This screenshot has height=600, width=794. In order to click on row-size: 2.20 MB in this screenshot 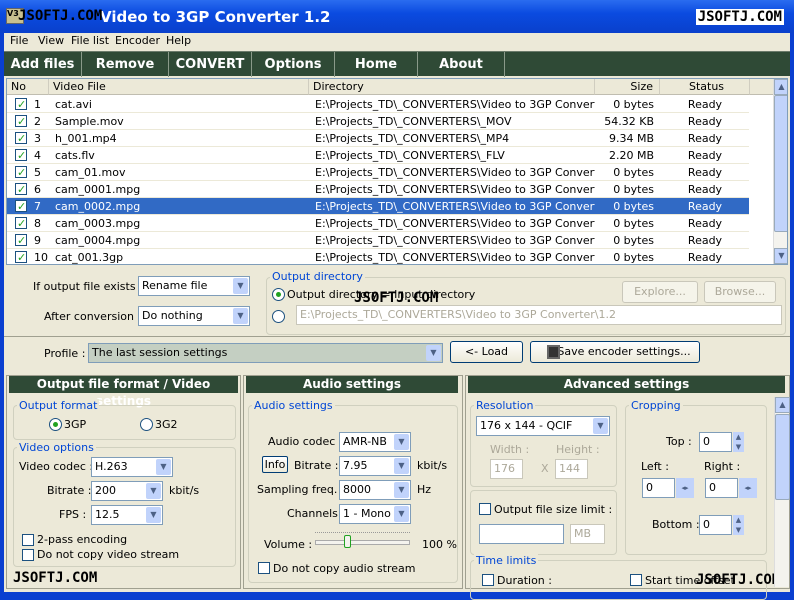, I will do `click(631, 155)`.